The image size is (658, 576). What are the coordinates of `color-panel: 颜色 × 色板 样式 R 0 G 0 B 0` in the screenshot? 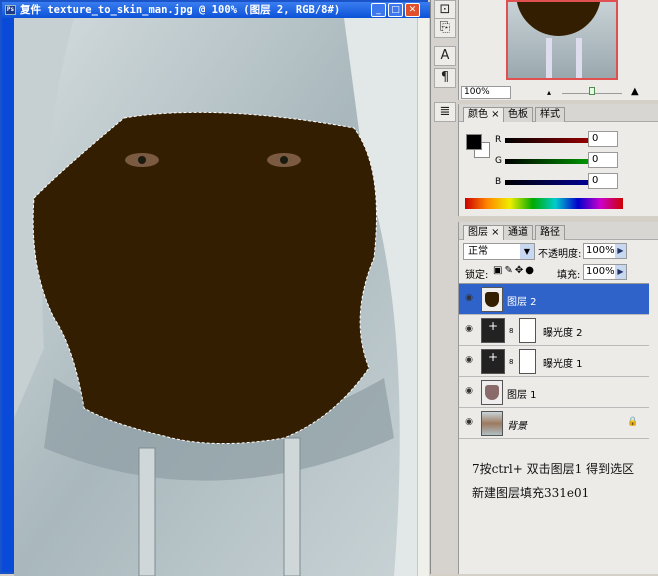 It's located at (558, 160).